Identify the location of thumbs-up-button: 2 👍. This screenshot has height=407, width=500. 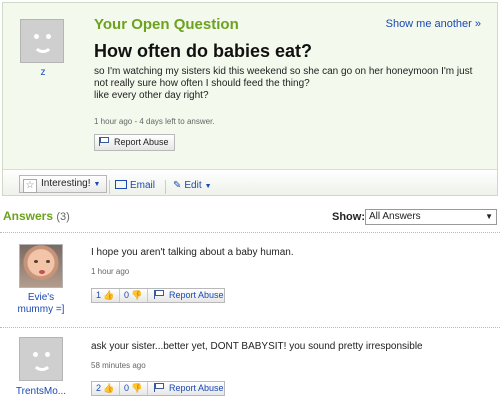
(105, 388).